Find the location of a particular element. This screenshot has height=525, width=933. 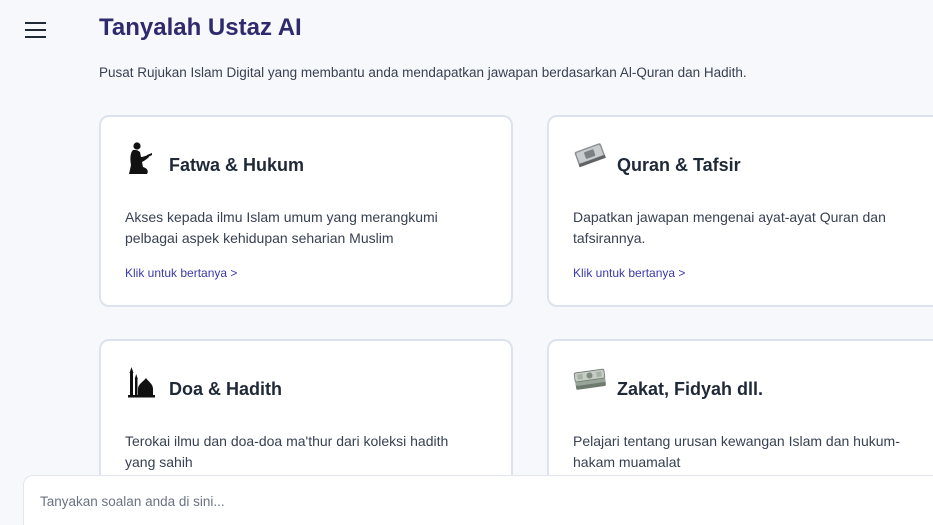

quran-book-icon is located at coordinates (590, 155).